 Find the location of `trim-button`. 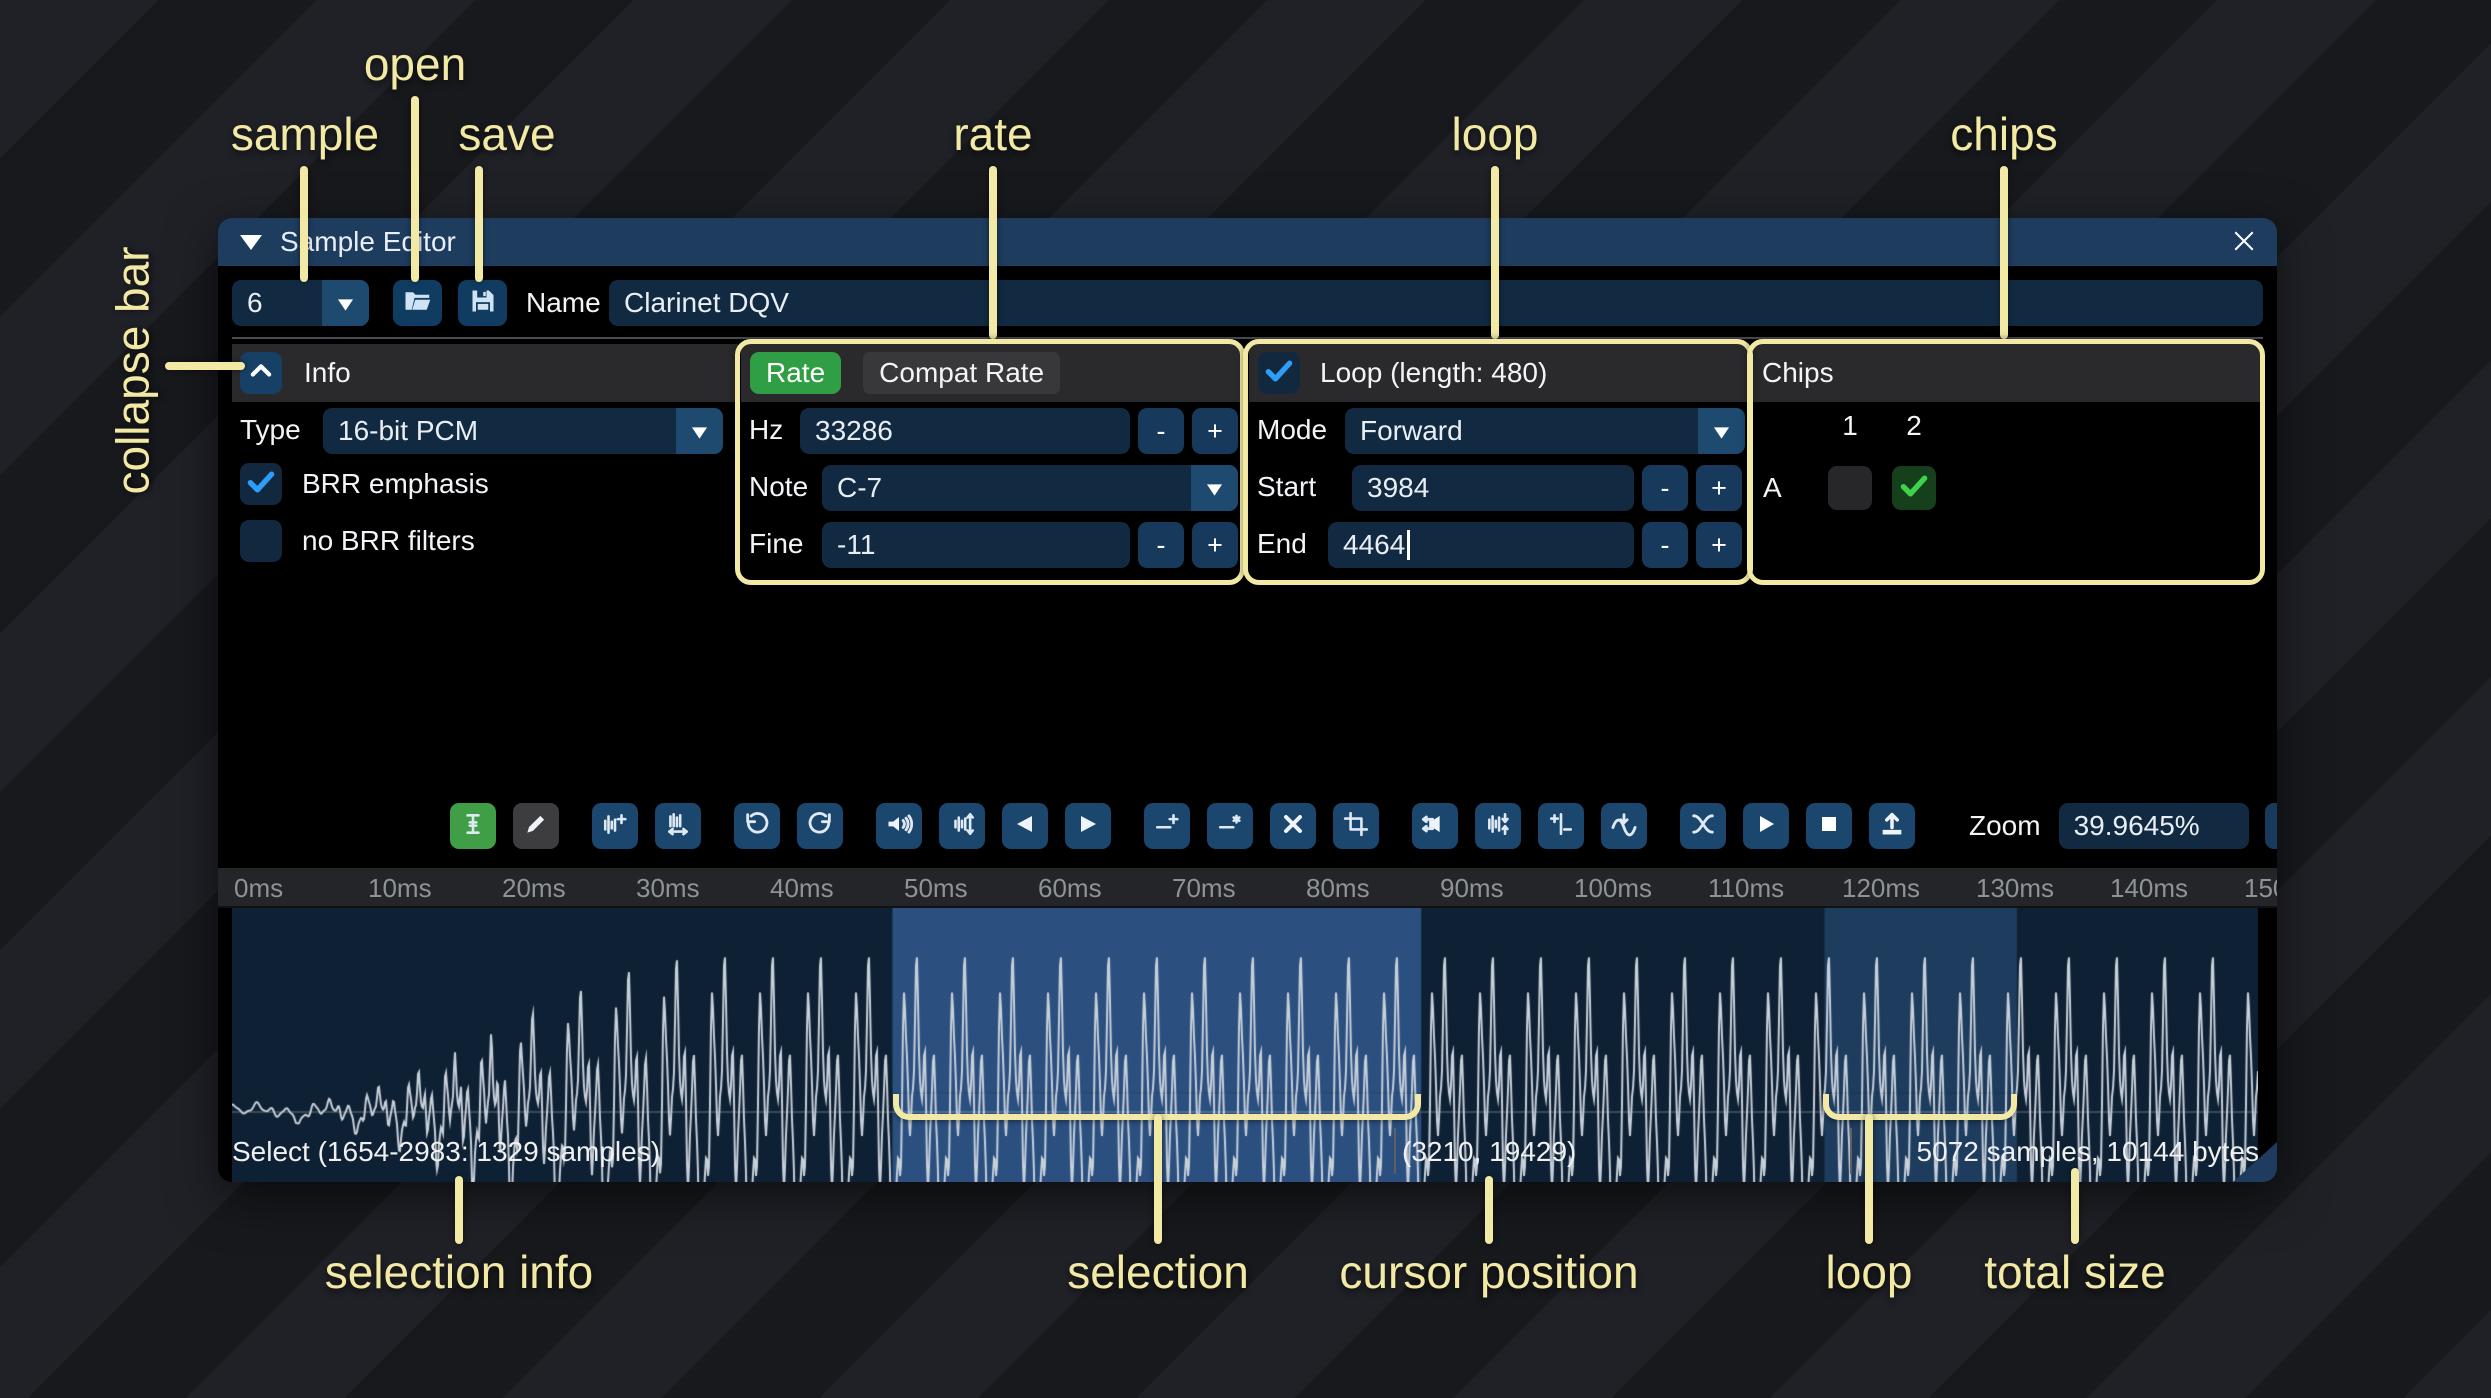

trim-button is located at coordinates (1356, 826).